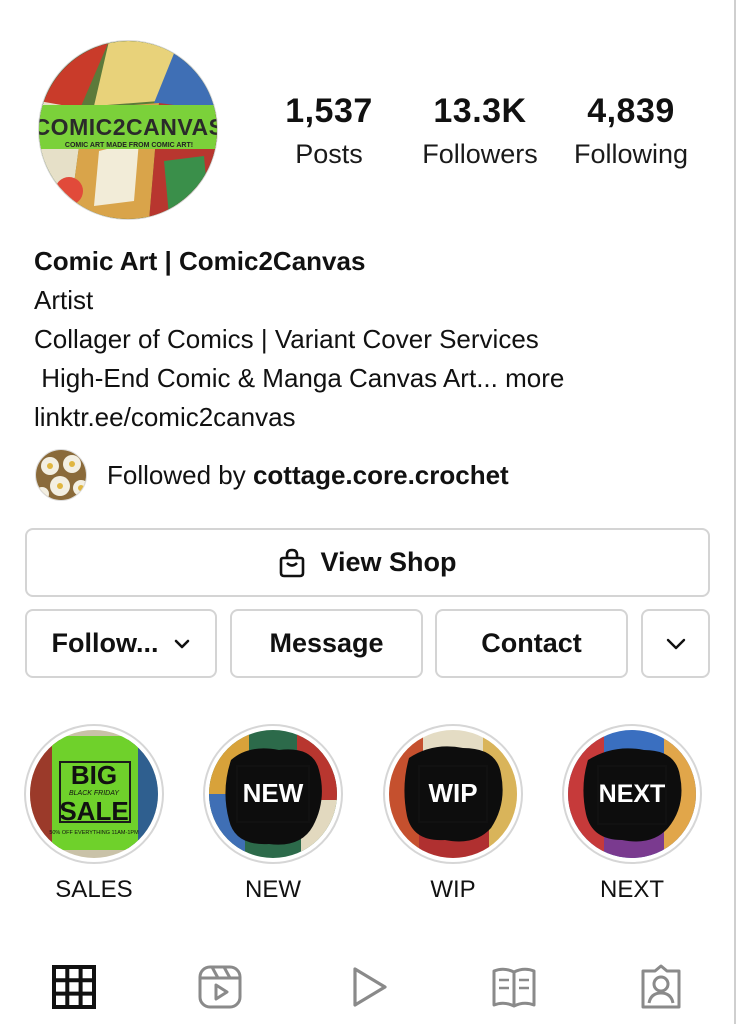  What do you see at coordinates (64, 300) in the screenshot?
I see `profile-category: Artist` at bounding box center [64, 300].